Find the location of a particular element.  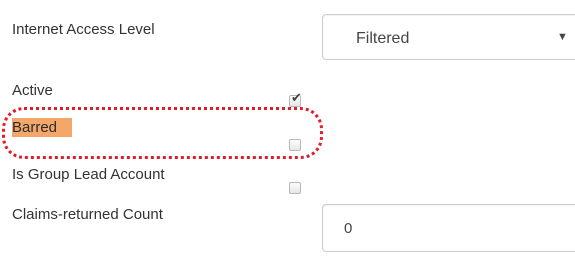

chevron-down-icon: ▼ is located at coordinates (562, 37).